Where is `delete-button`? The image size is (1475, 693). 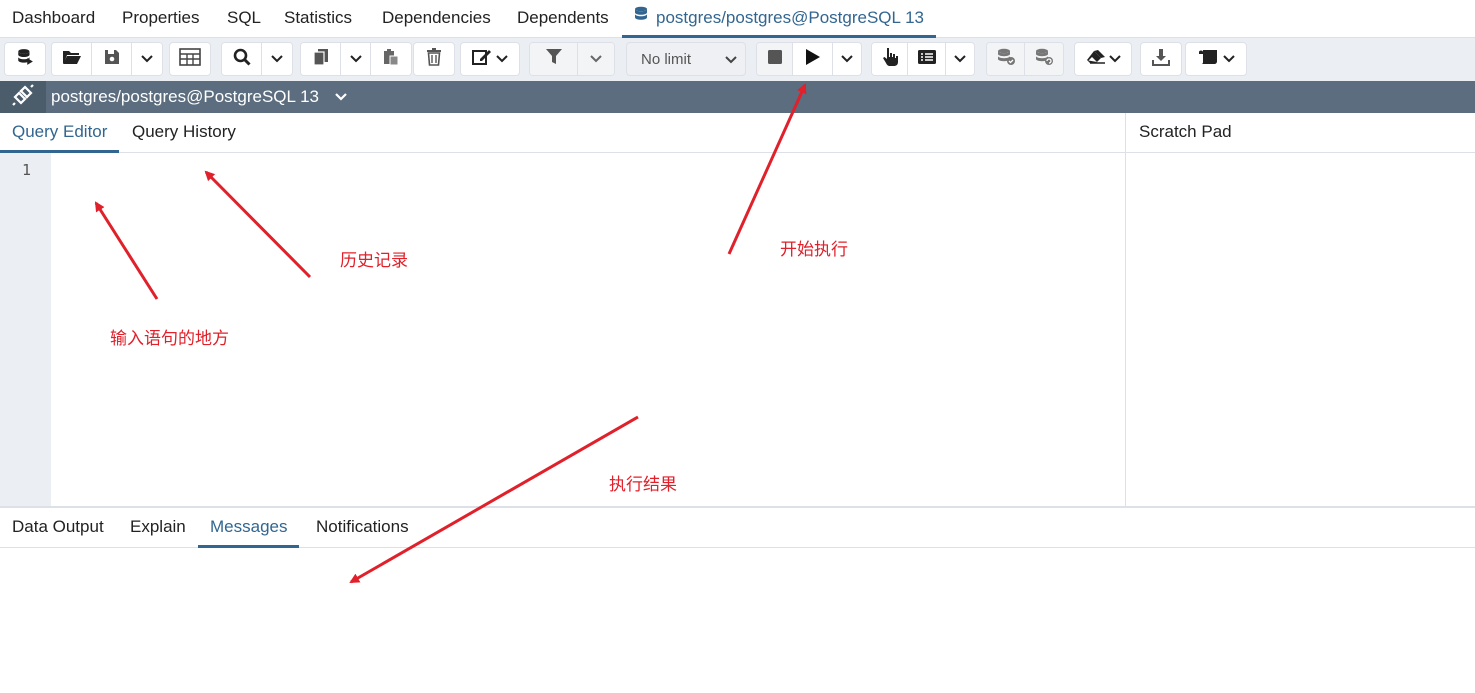
delete-button is located at coordinates (434, 59).